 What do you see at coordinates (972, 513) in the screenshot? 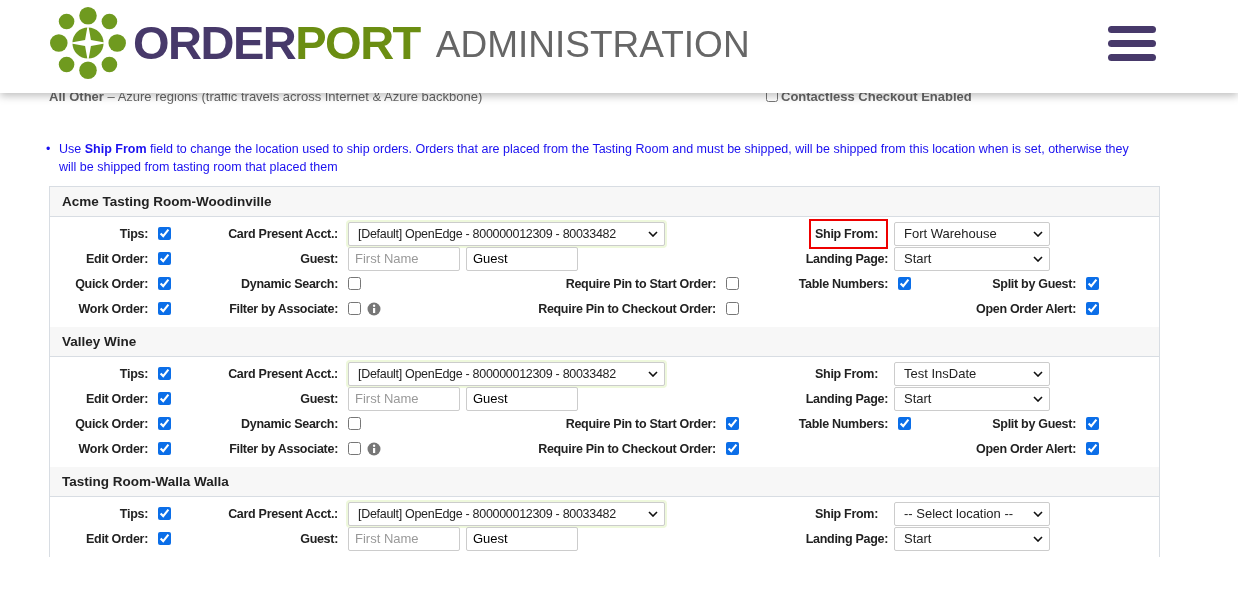
I see `location-select: -- Select location --` at bounding box center [972, 513].